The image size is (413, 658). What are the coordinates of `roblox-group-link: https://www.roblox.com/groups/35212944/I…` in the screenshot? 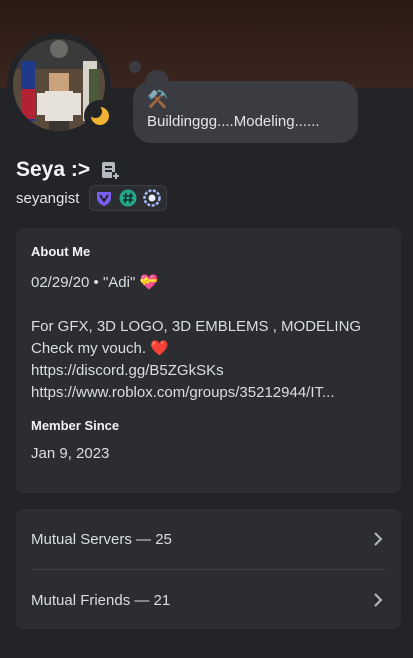 It's located at (208, 393).